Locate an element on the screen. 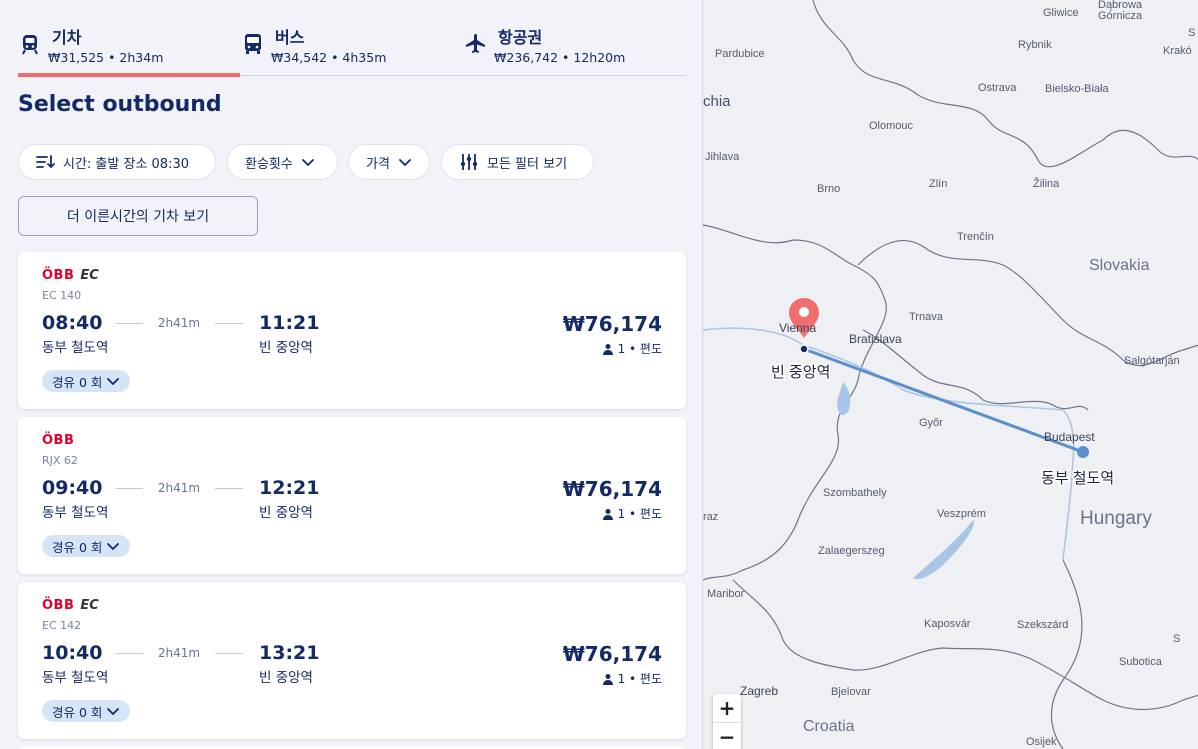 This screenshot has width=1198, height=749. map-label: Kaposvár is located at coordinates (947, 624).